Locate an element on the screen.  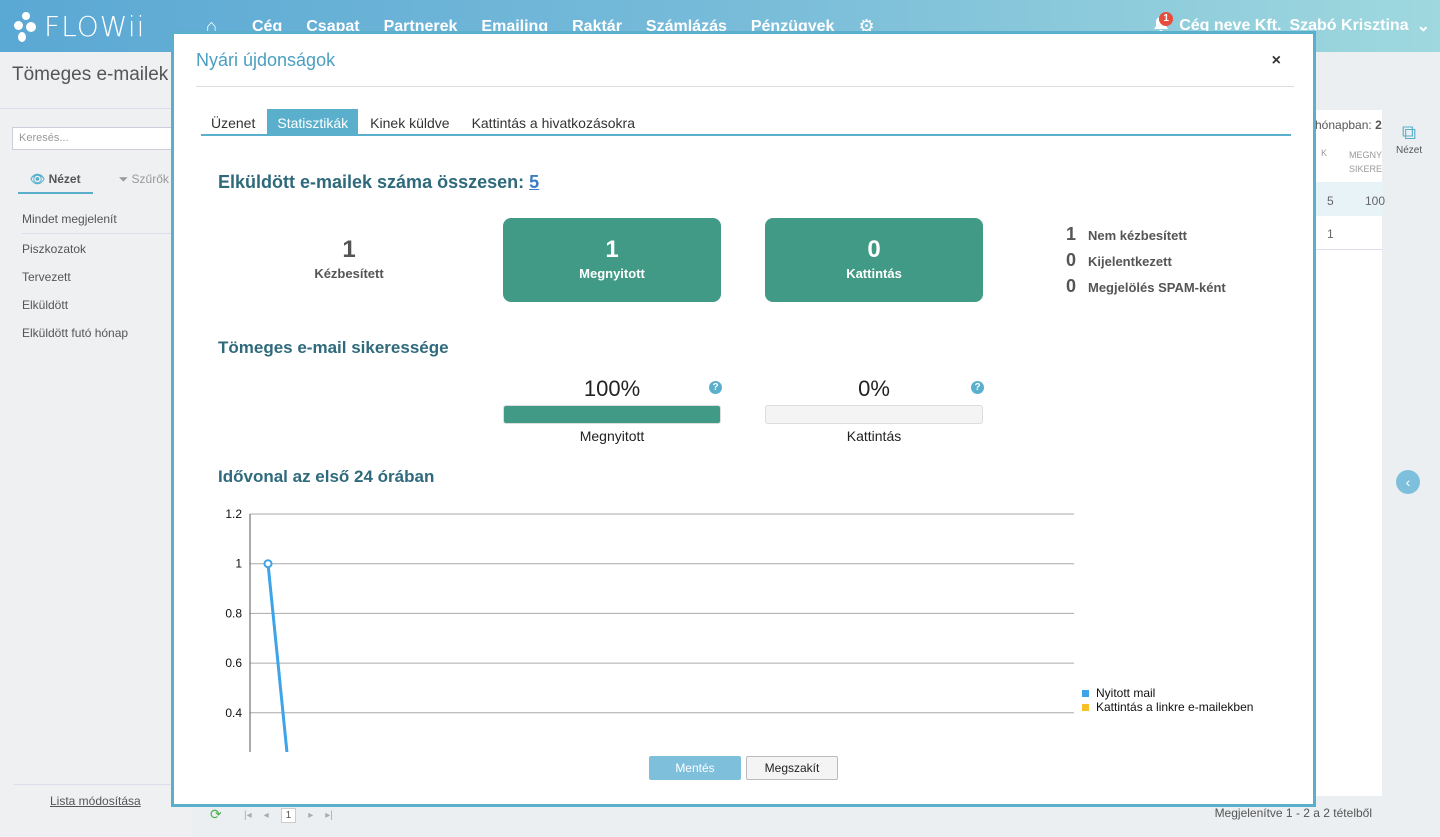
tab-filters: ⏷ Szűrők is located at coordinates (144, 182).